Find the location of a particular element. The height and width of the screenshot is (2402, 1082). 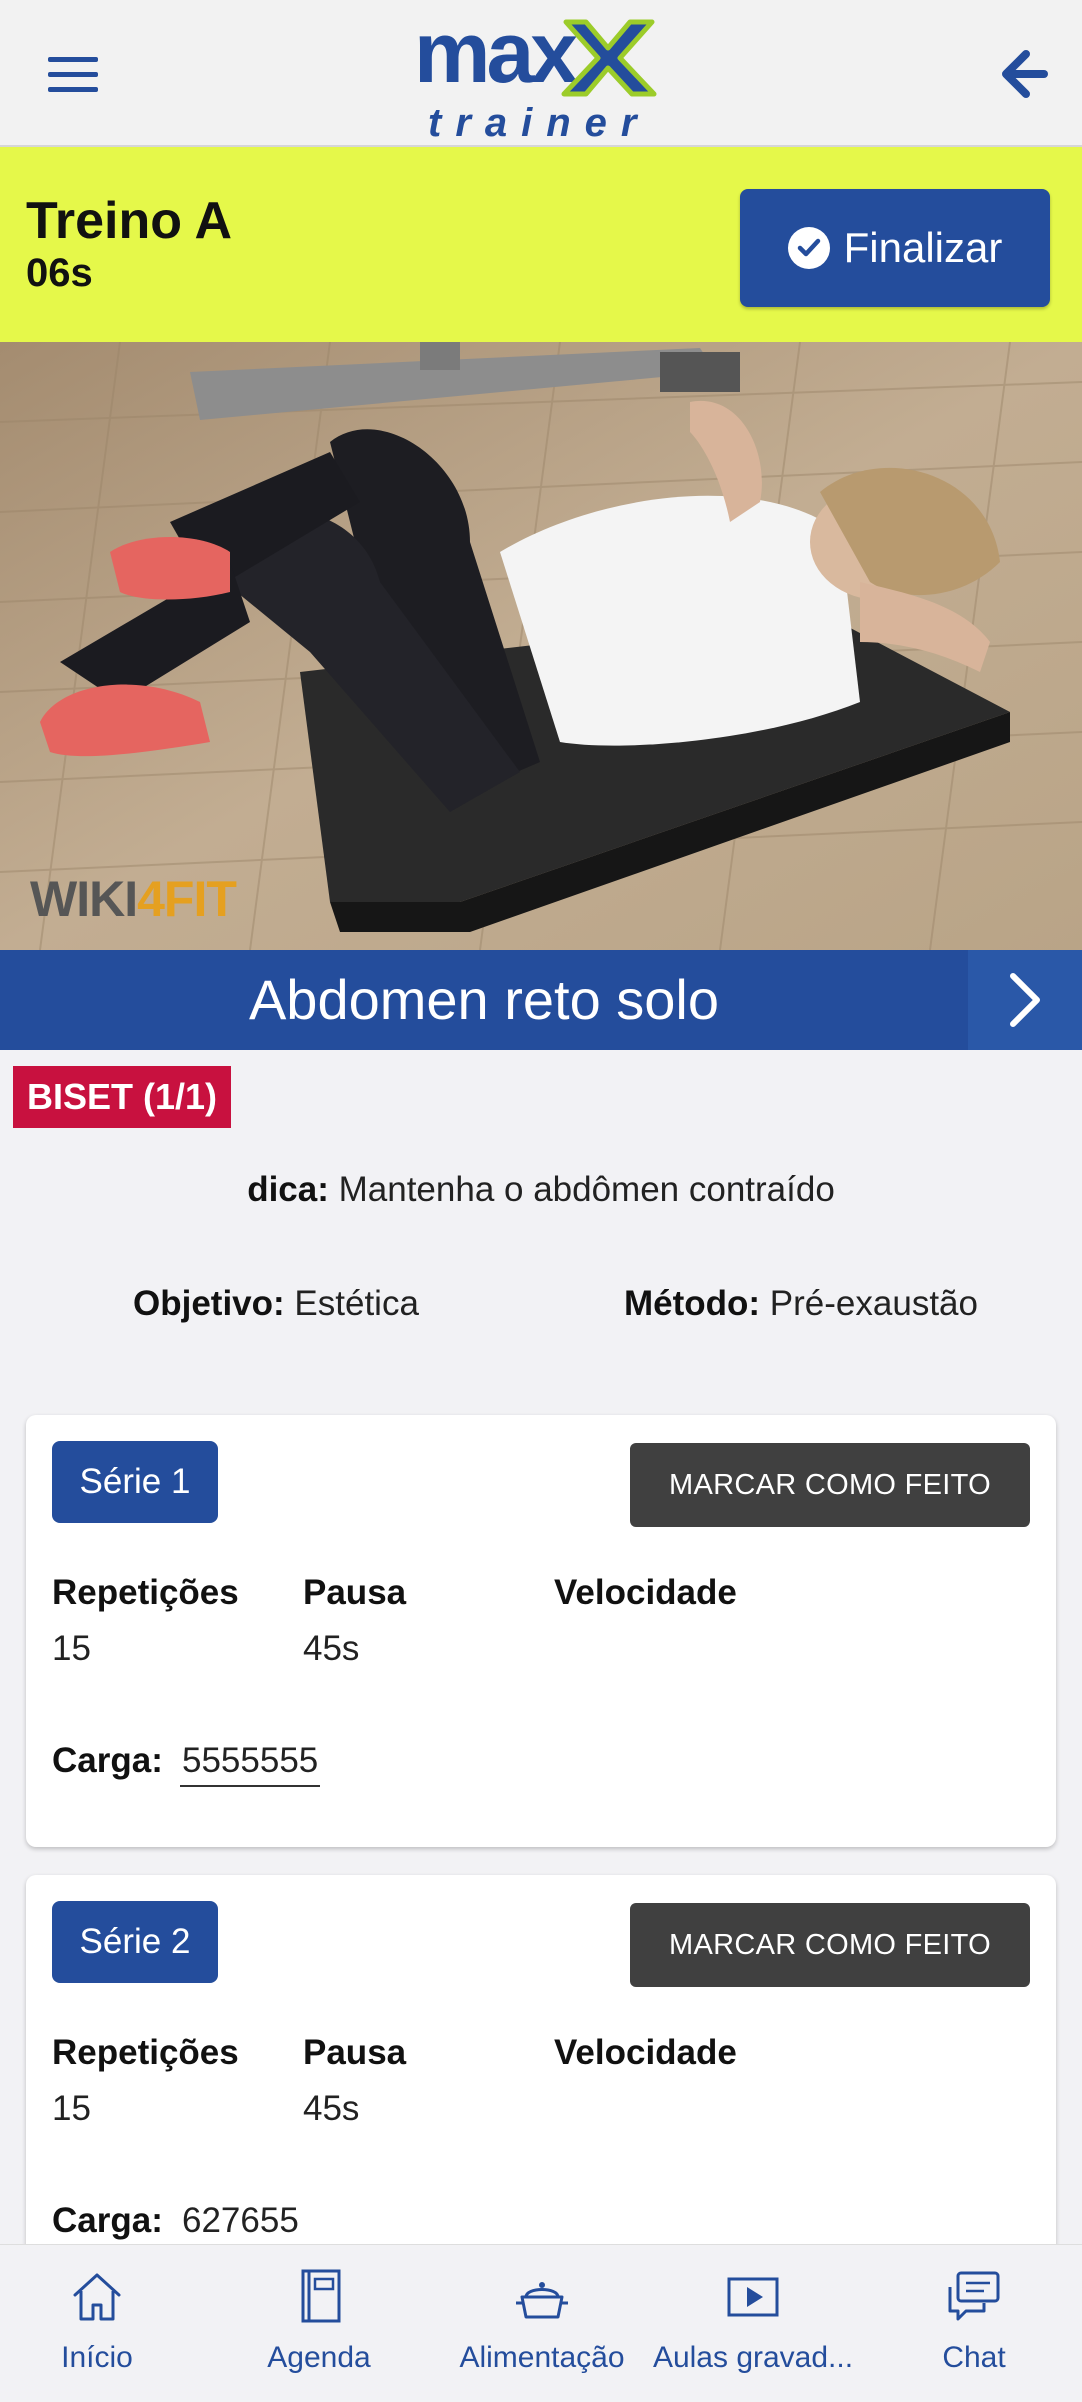

nav-label: Início is located at coordinates (97, 2357).